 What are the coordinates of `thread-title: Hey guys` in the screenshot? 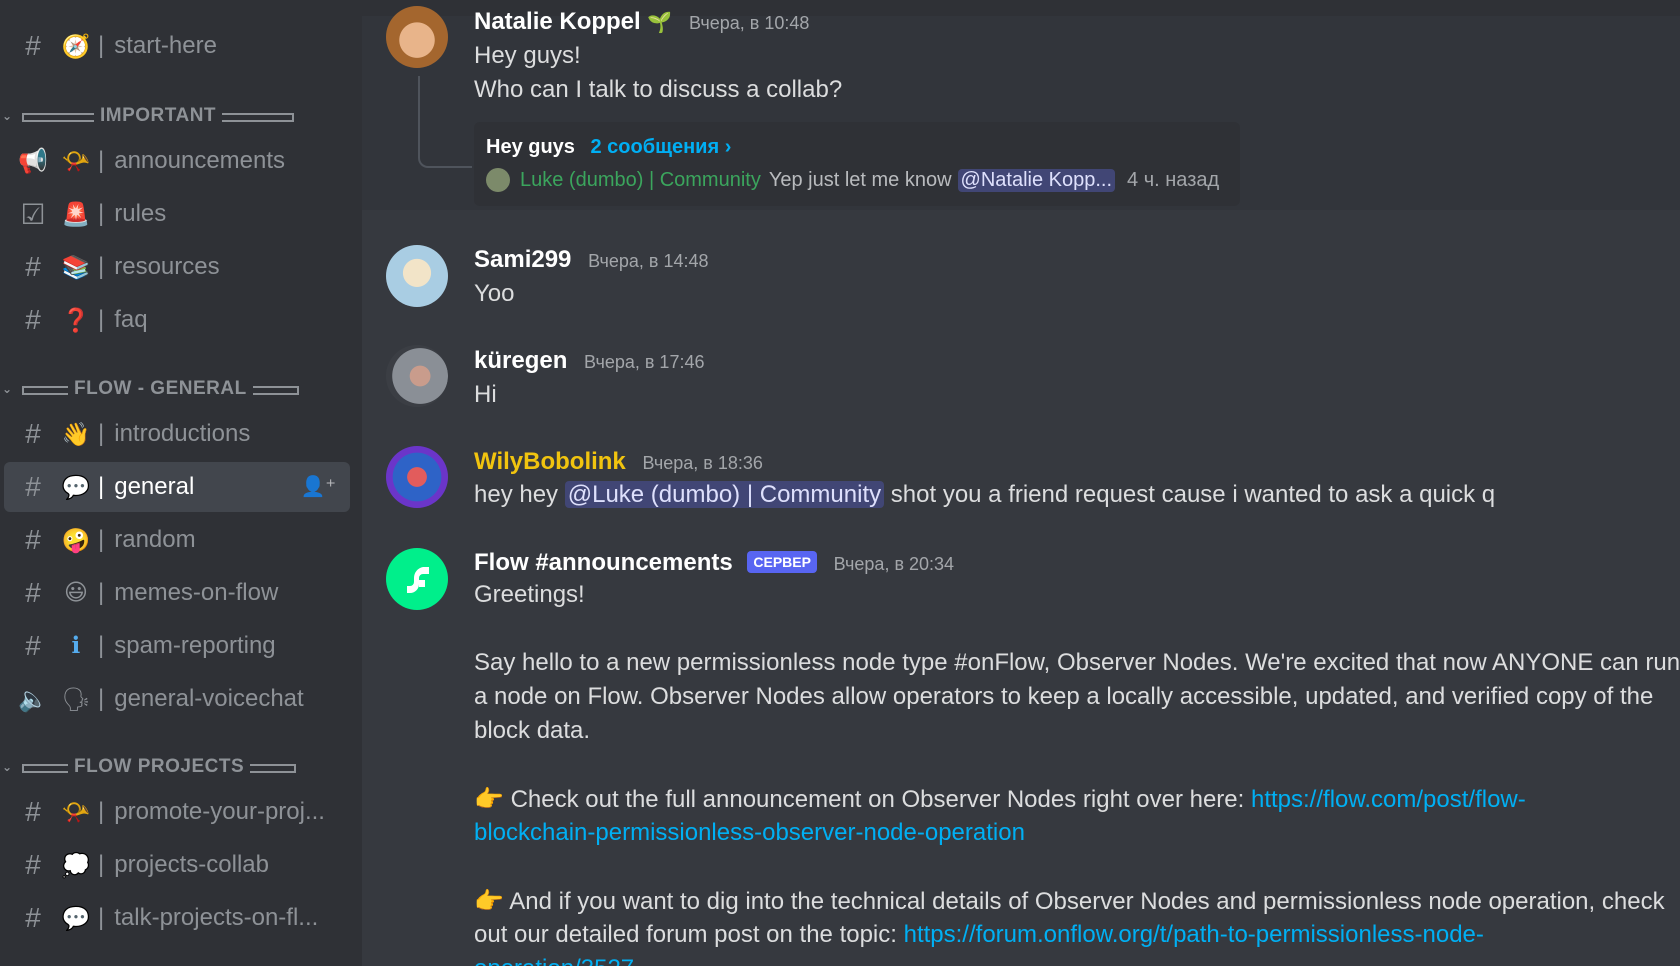 It's located at (530, 147).